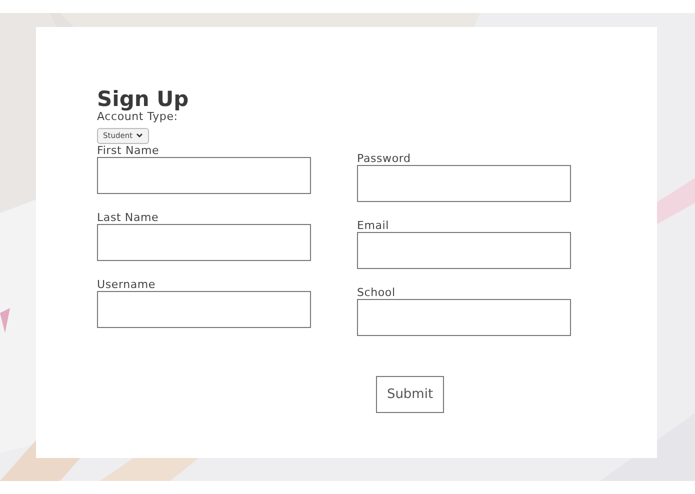 This screenshot has width=695, height=494. What do you see at coordinates (143, 99) in the screenshot?
I see `form-title: Sign Up` at bounding box center [143, 99].